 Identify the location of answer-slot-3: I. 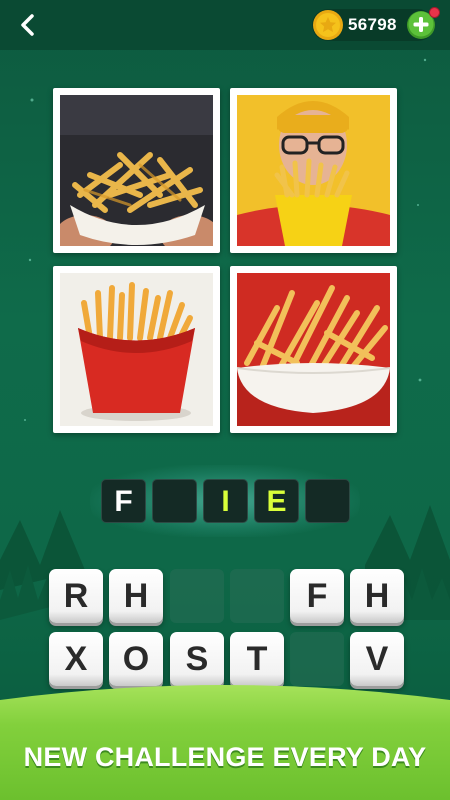
(225, 501).